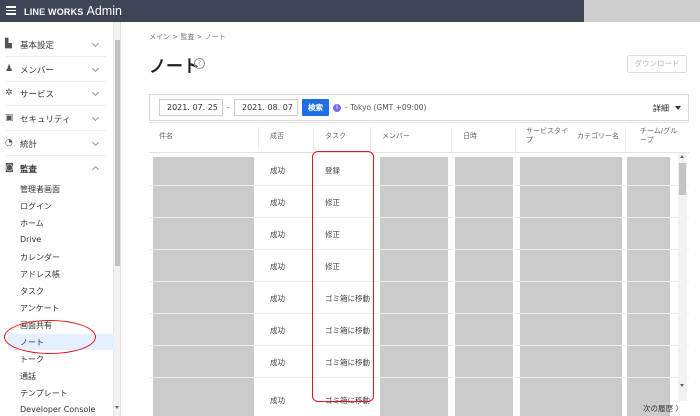 The height and width of the screenshot is (416, 700). Describe the element at coordinates (40, 189) in the screenshot. I see `sidebar-item-admin-screen: 管理者画面` at that location.